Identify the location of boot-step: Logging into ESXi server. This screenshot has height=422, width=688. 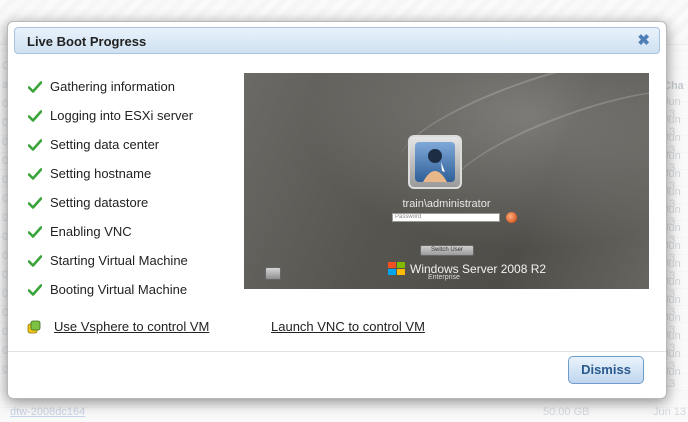
(110, 115).